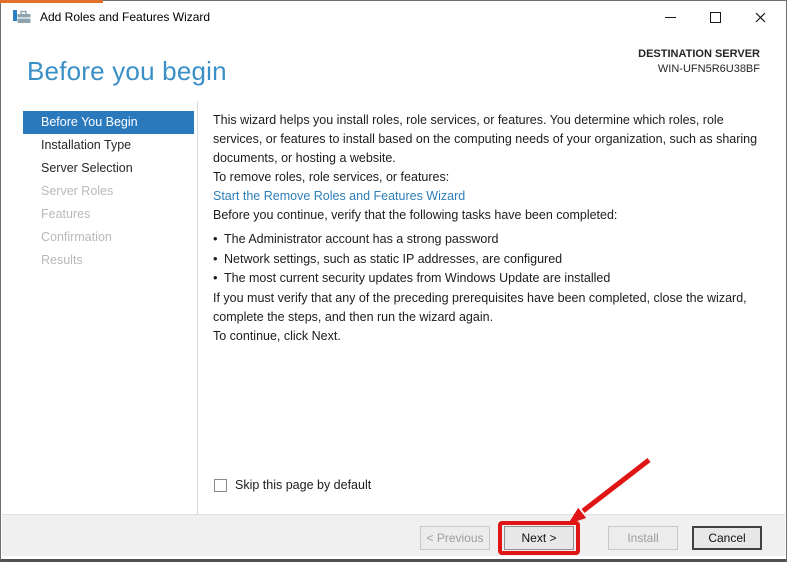 This screenshot has height=562, width=787. What do you see at coordinates (51, 1) in the screenshot?
I see `top-edge-artifact` at bounding box center [51, 1].